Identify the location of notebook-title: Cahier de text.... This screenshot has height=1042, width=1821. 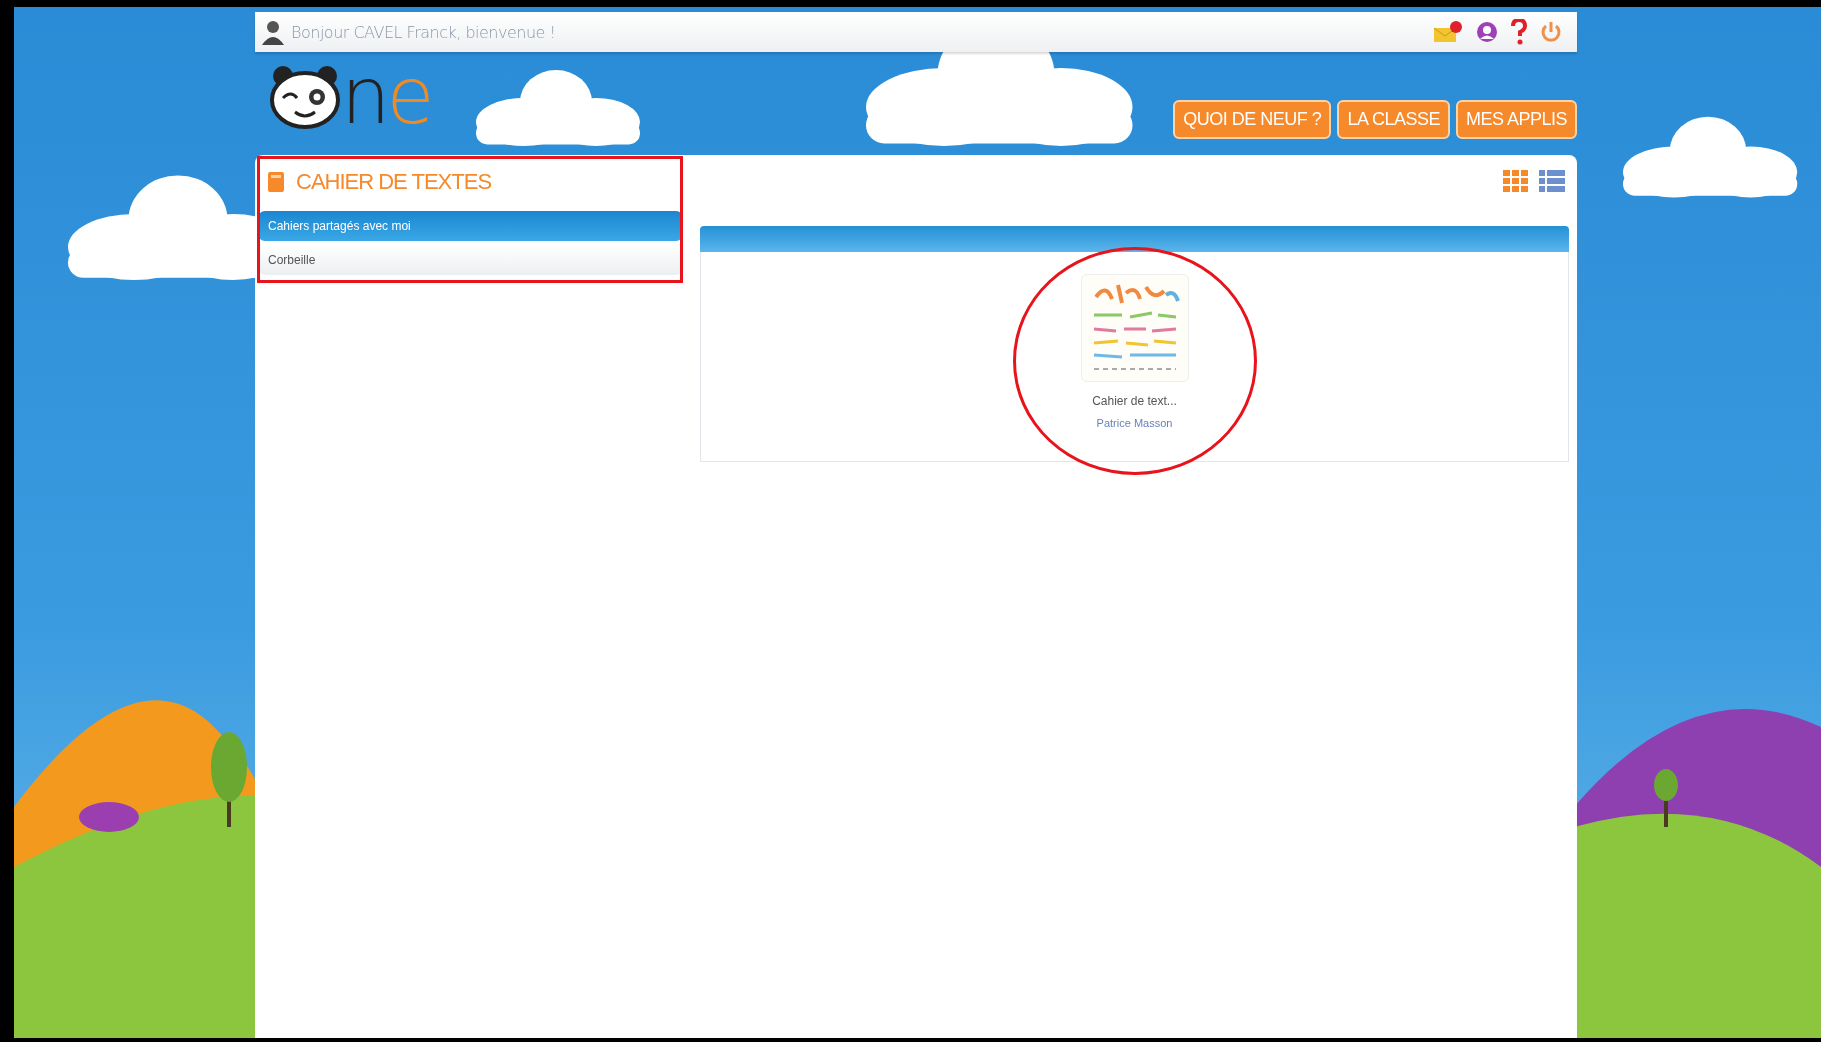
(1134, 401).